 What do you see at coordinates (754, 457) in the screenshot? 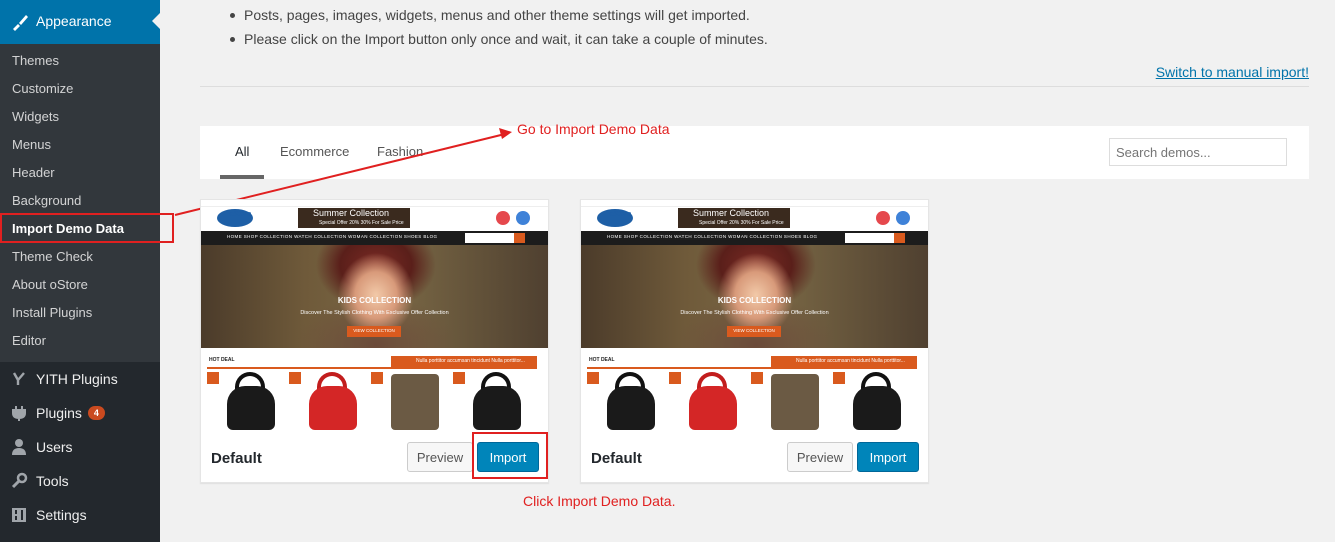
I see `demo-card-footer: Default Preview Import` at bounding box center [754, 457].